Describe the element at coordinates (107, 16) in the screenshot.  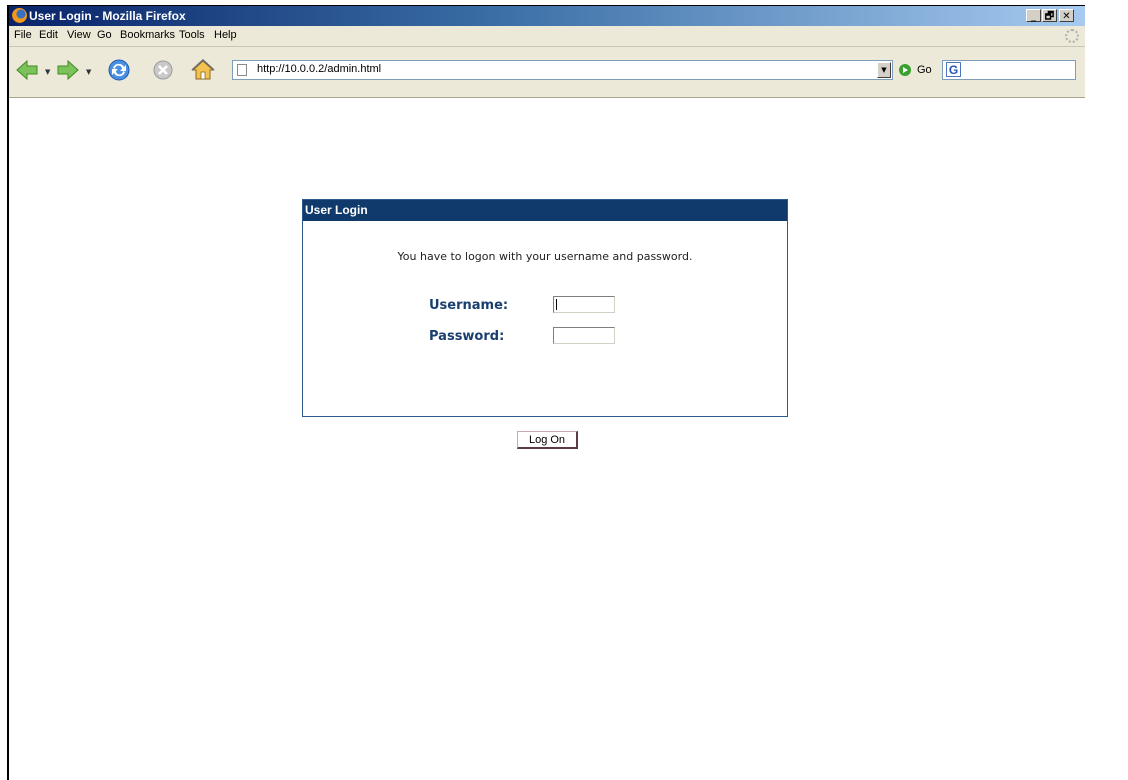
I see `window-title: User Login - Mozilla Firefox` at that location.